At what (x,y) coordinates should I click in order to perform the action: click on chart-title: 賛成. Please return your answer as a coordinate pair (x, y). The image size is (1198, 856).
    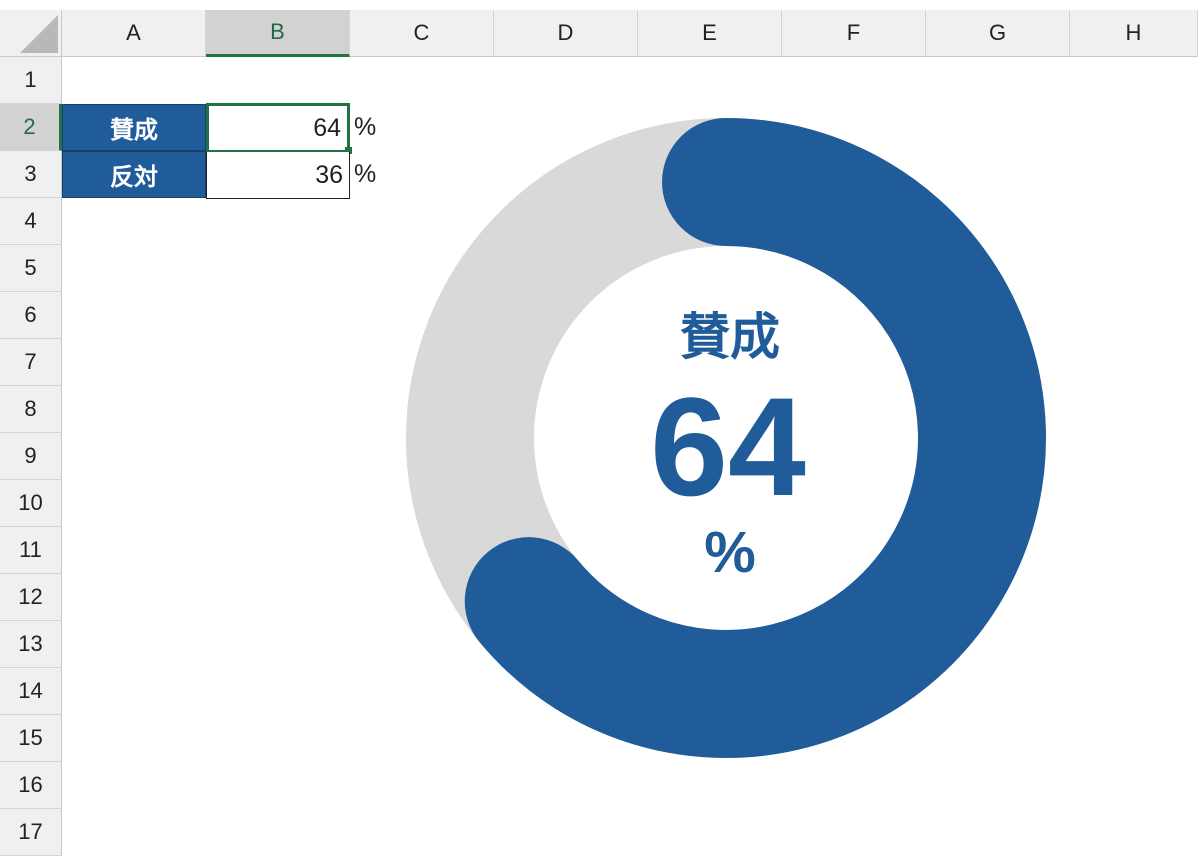
    Looking at the image, I should click on (730, 337).